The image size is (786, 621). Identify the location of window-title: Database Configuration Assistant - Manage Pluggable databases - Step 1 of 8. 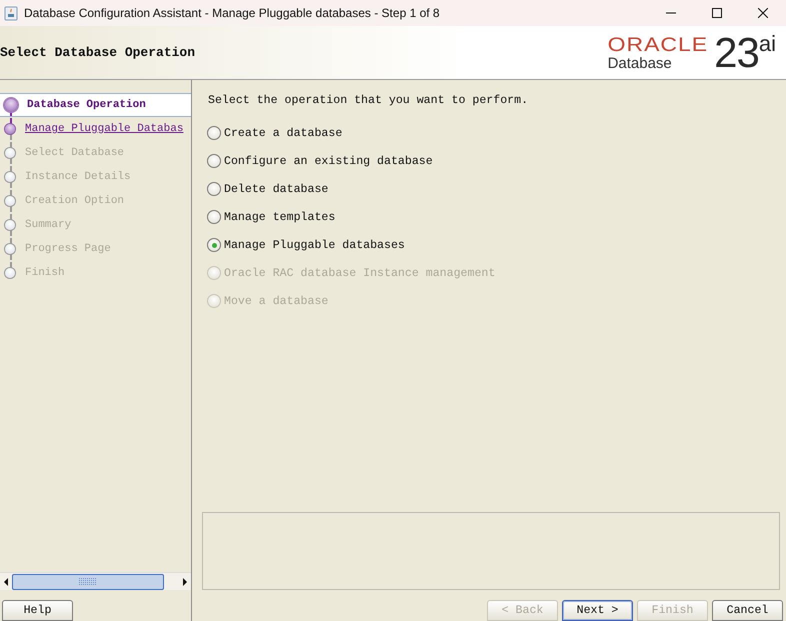
(232, 13).